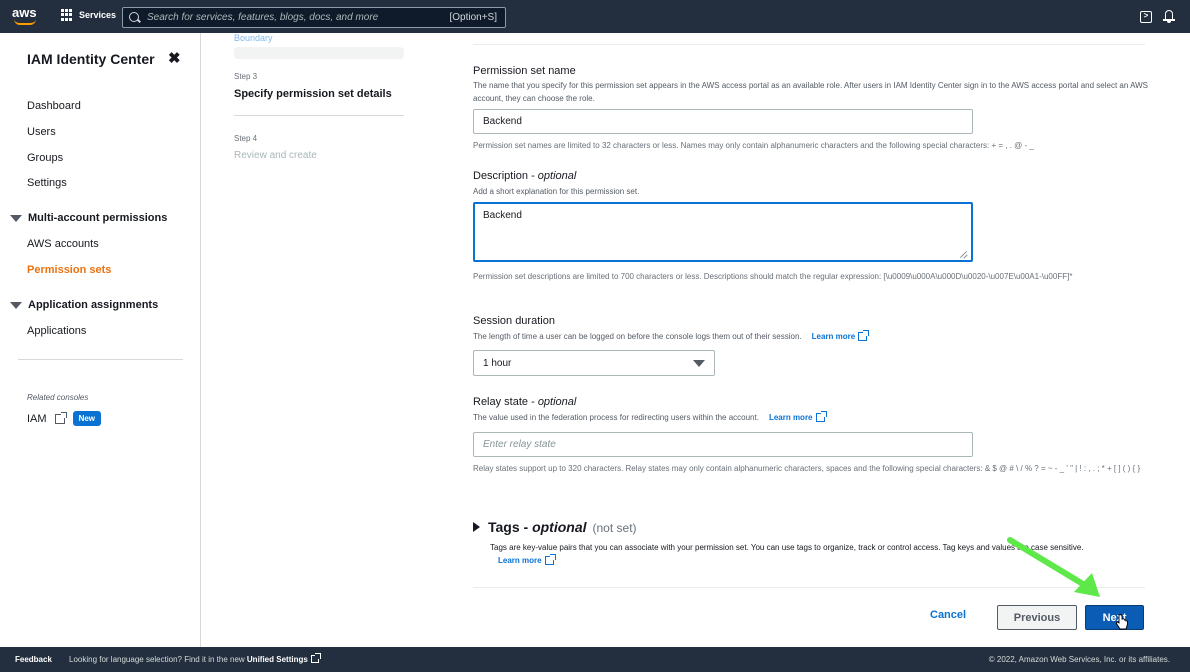  Describe the element at coordinates (24, 12) in the screenshot. I see `aws-logo-text: aws` at that location.